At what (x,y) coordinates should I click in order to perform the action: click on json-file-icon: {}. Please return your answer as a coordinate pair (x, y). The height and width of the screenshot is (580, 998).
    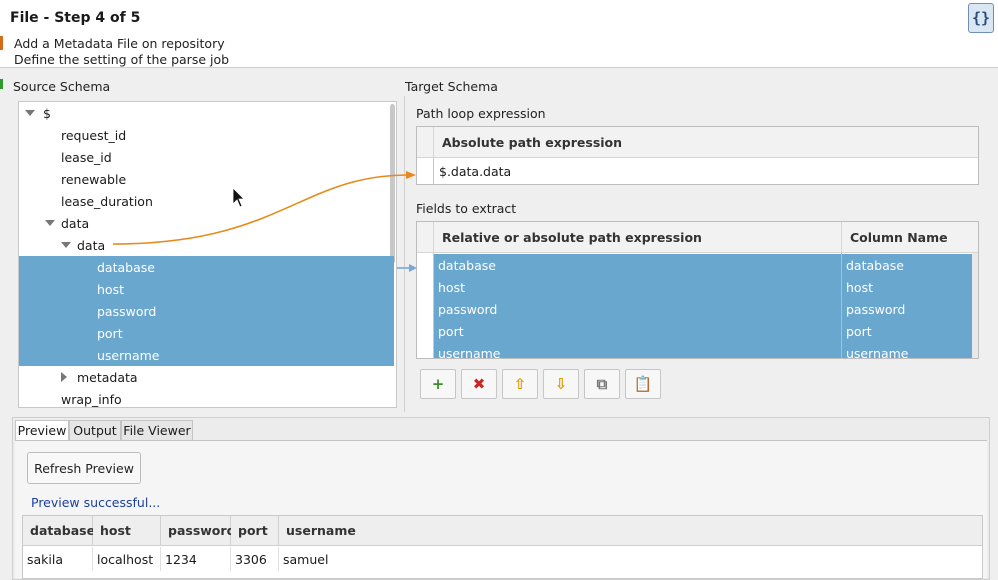
    Looking at the image, I should click on (981, 18).